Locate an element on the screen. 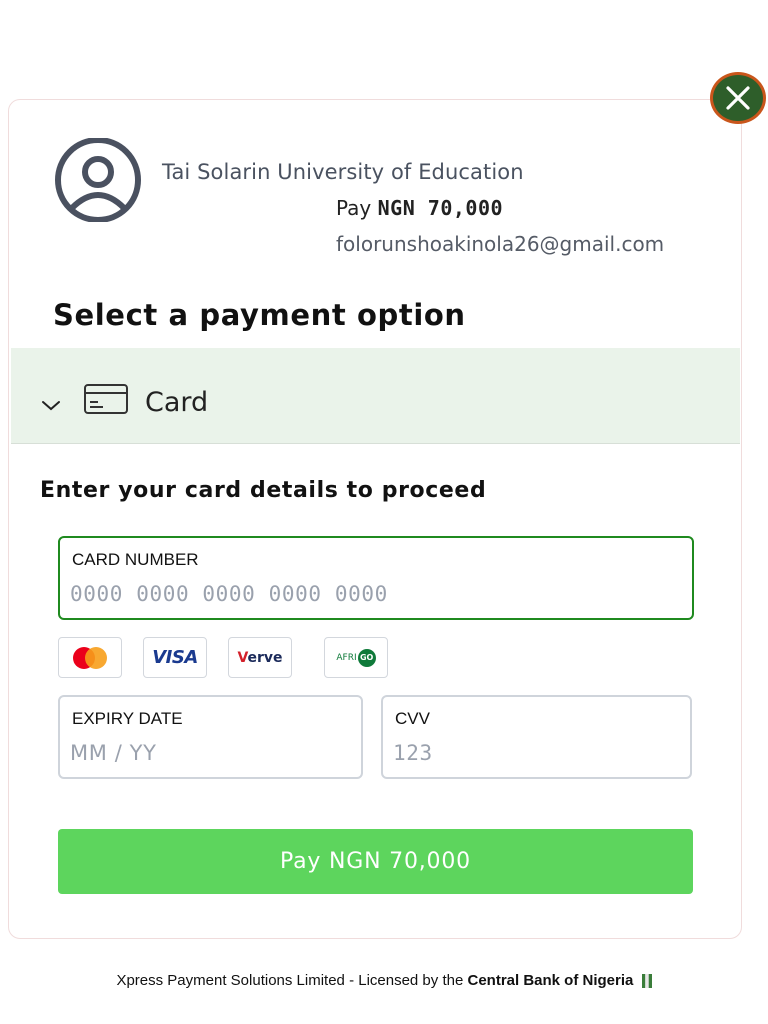  afrigo-logo: AFRI GO is located at coordinates (356, 657).